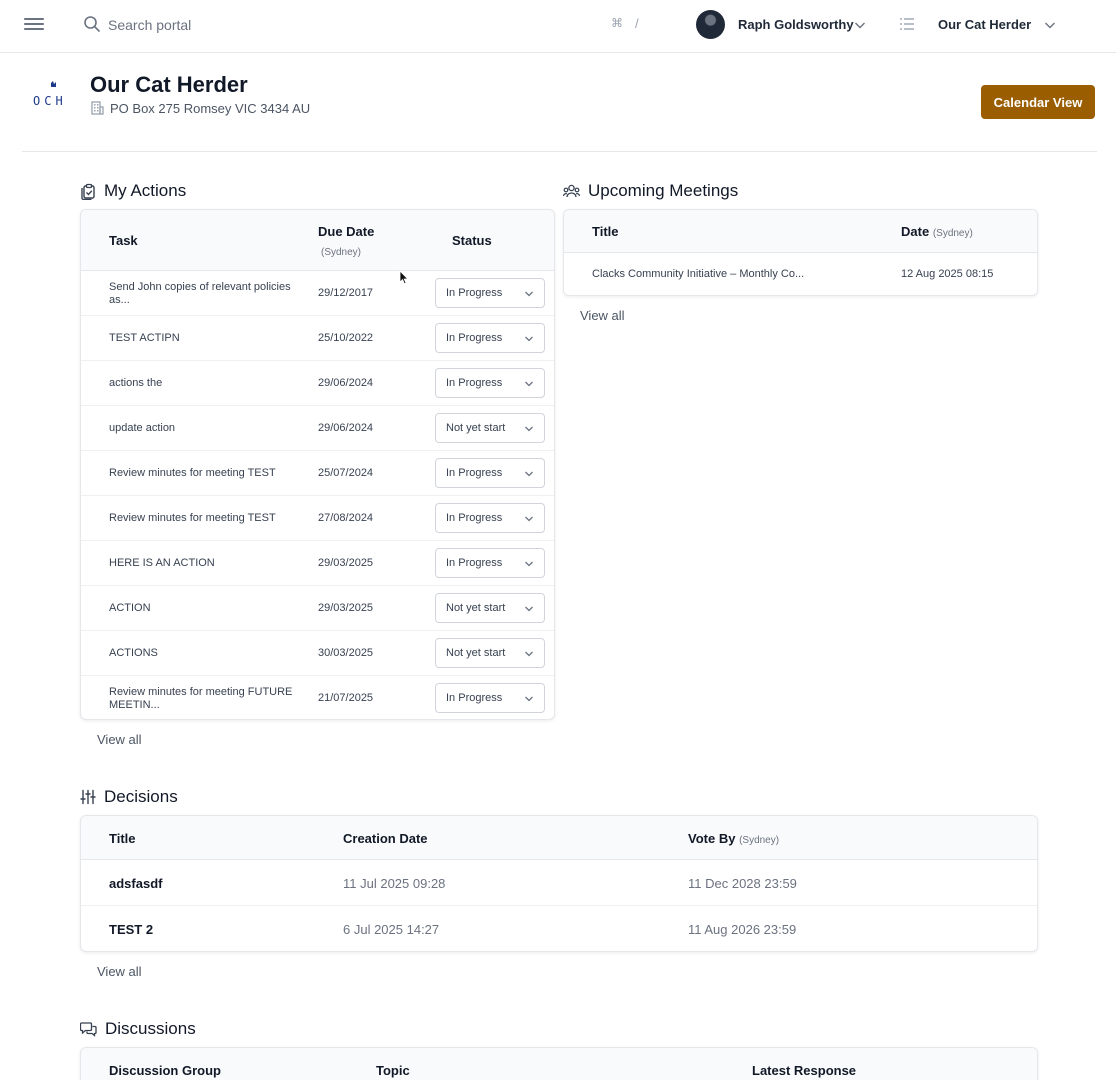 The image size is (1116, 1080). I want to click on search-input, so click(348, 25).